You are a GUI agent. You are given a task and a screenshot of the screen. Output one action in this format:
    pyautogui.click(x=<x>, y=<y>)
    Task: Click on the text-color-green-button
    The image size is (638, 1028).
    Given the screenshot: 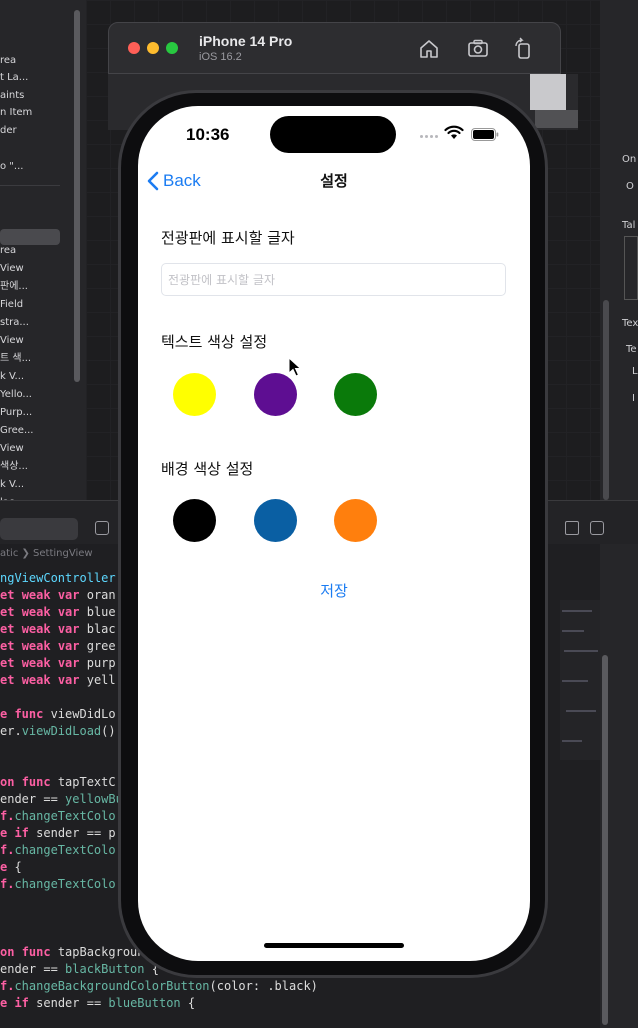 What is the action you would take?
    pyautogui.click(x=355, y=394)
    